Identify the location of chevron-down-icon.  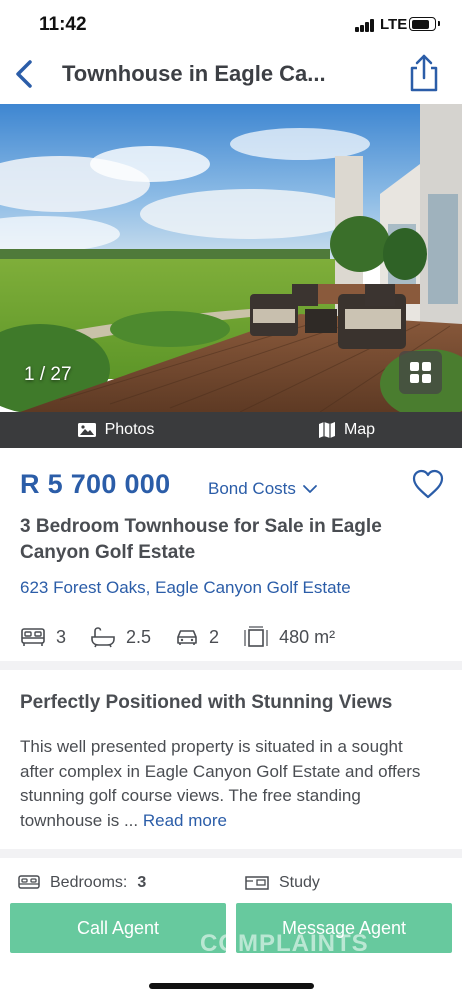
(309, 489).